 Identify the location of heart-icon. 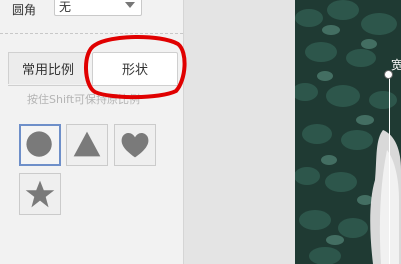
(135, 145).